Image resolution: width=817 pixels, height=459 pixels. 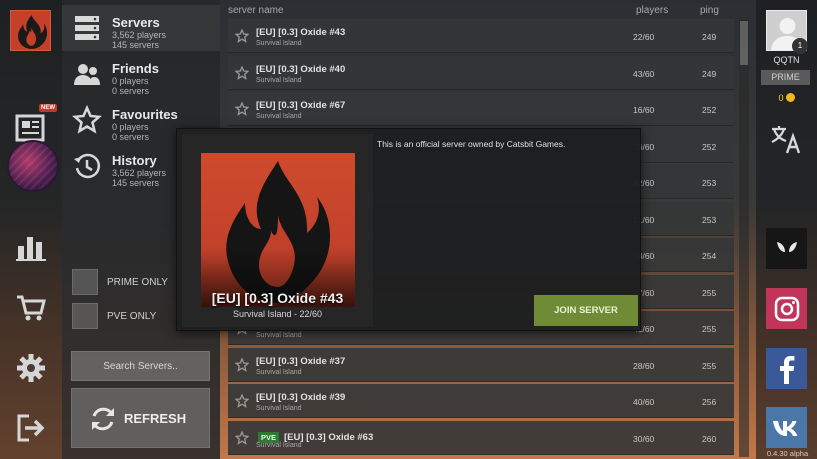 I want to click on facebook-button, so click(x=786, y=368).